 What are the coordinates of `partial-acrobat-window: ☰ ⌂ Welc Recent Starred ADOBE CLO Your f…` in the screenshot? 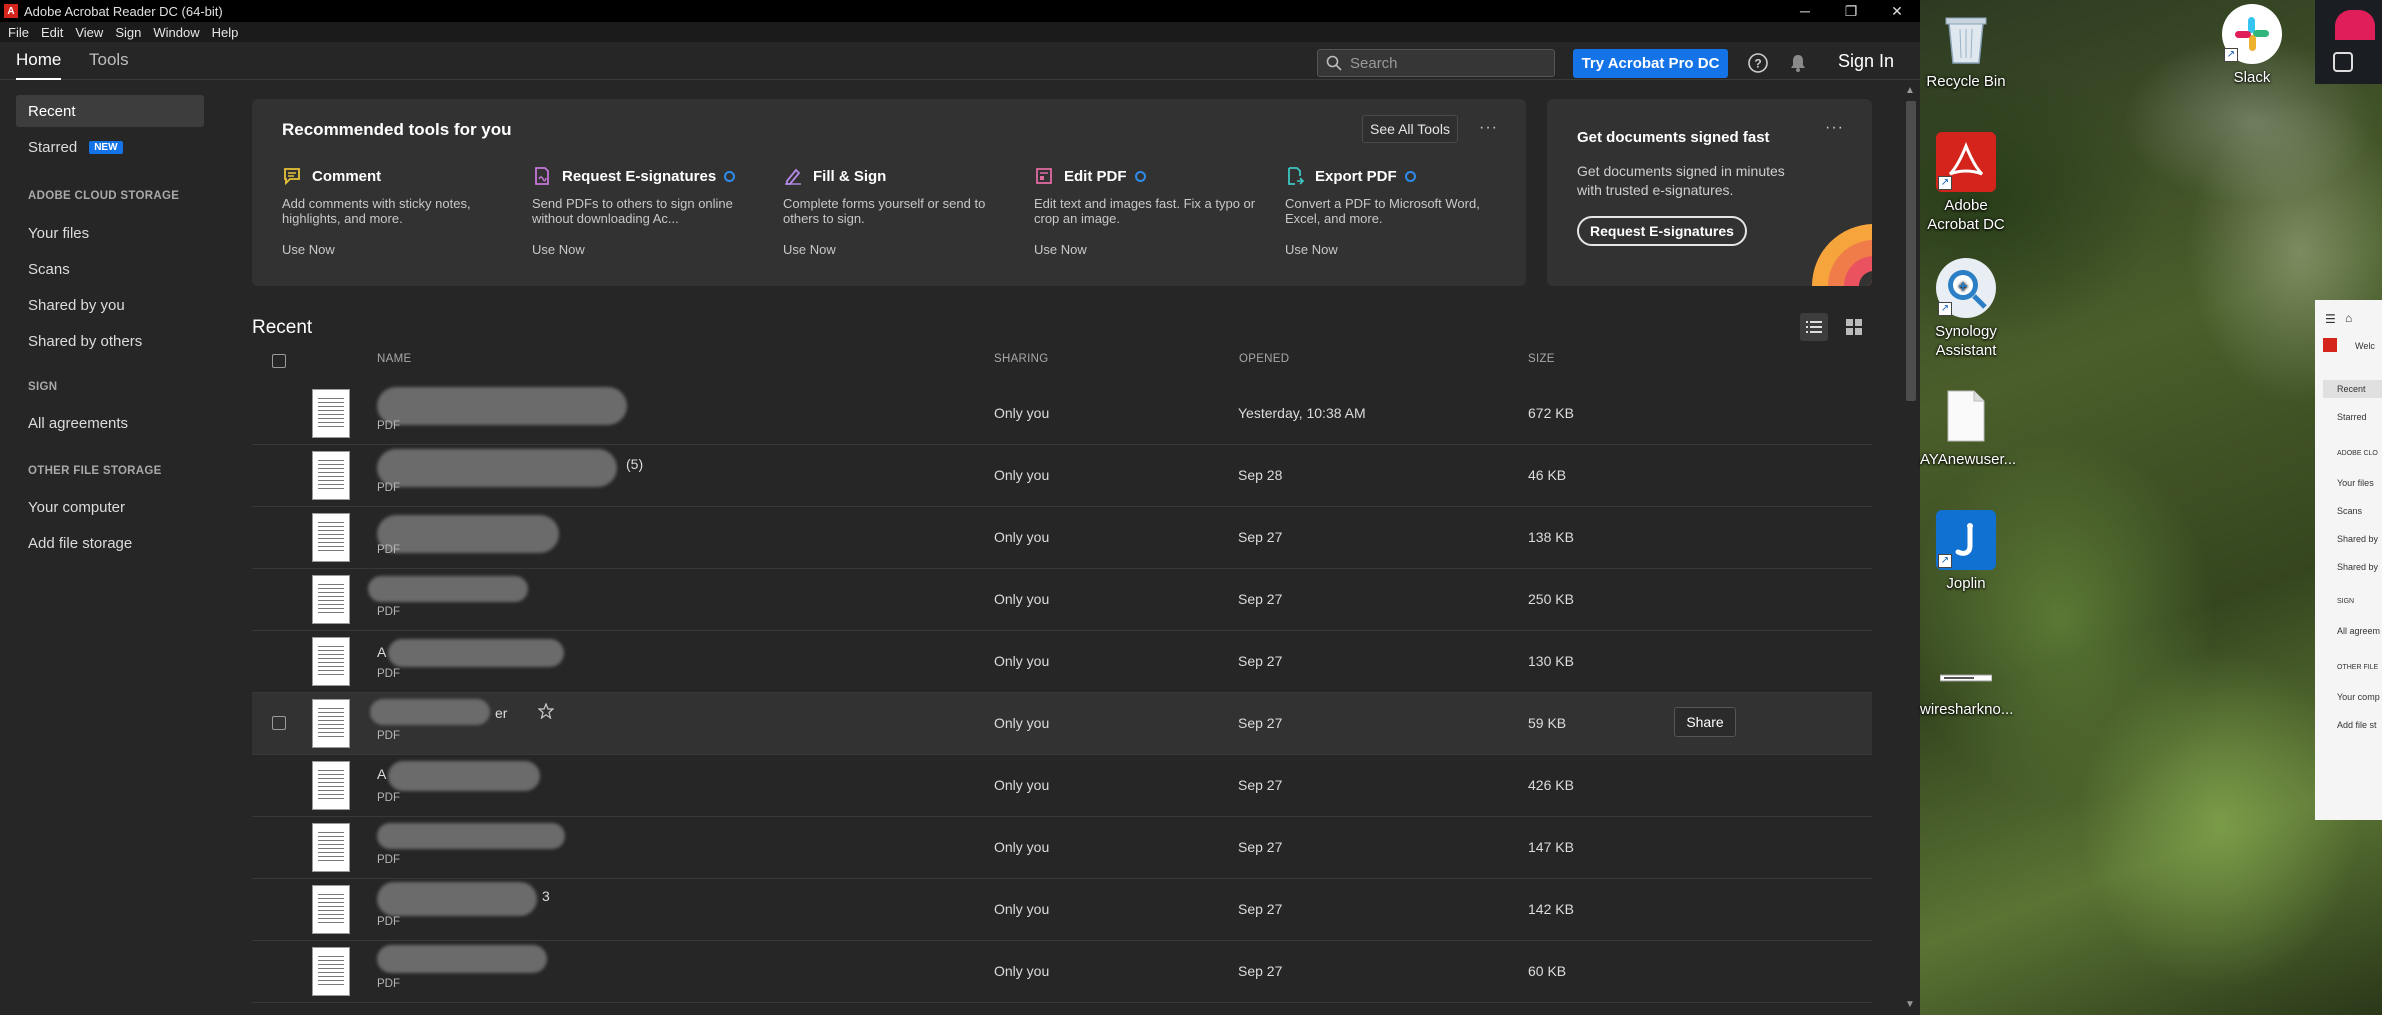 It's located at (2348, 560).